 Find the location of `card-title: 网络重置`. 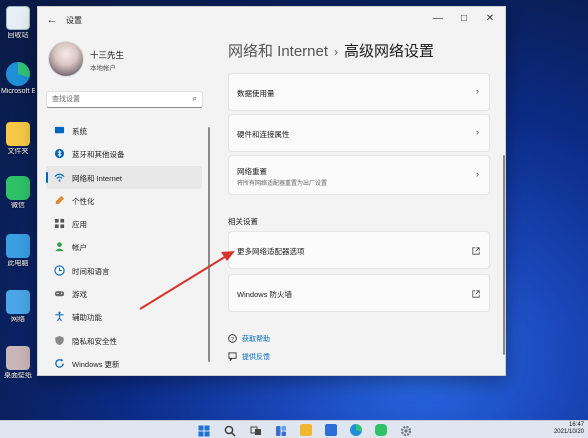

card-title: 网络重置 is located at coordinates (252, 171).